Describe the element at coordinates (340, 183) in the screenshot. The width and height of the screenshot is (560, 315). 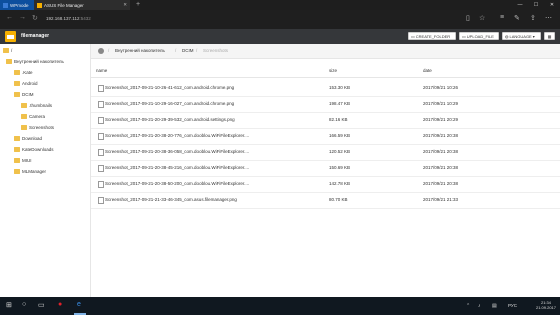
I see `file-size: 142.78 KB` at that location.